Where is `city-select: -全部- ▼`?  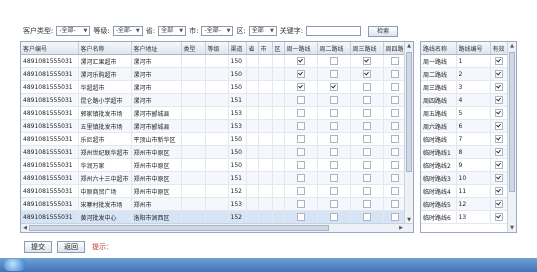
city-select: -全部- ▼ is located at coordinates (217, 31).